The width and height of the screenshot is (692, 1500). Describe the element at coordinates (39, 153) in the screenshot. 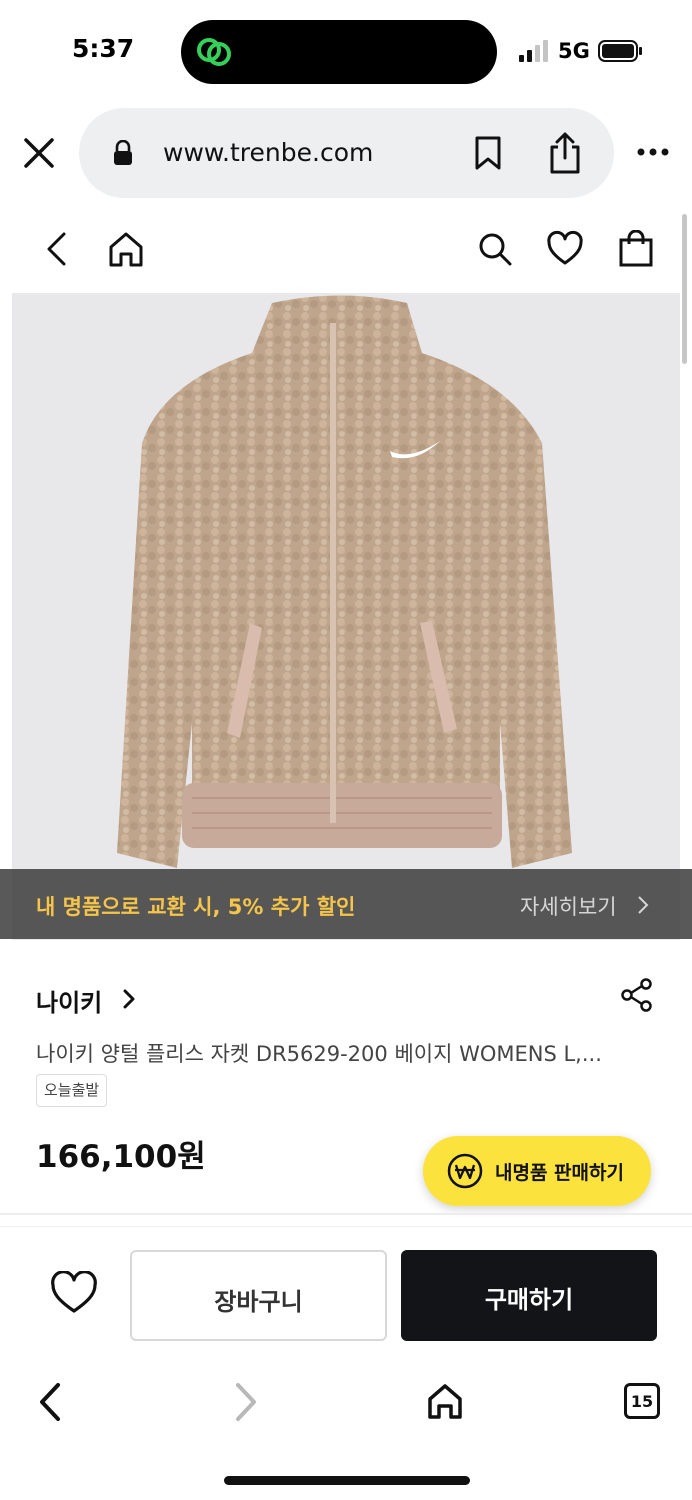

I see `close-icon` at that location.